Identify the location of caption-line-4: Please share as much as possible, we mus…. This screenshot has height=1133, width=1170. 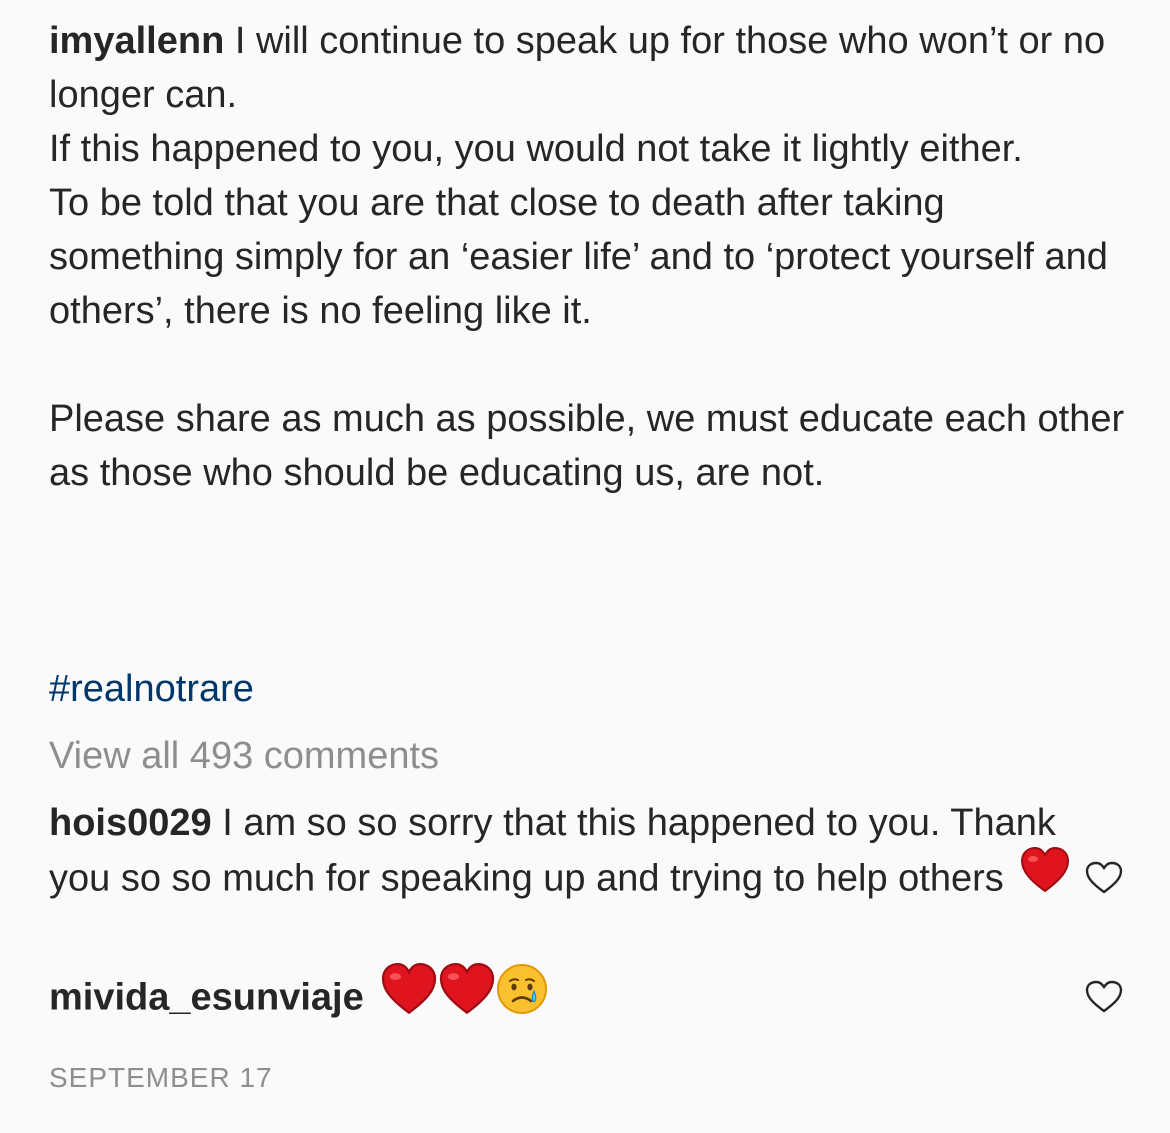
(587, 446).